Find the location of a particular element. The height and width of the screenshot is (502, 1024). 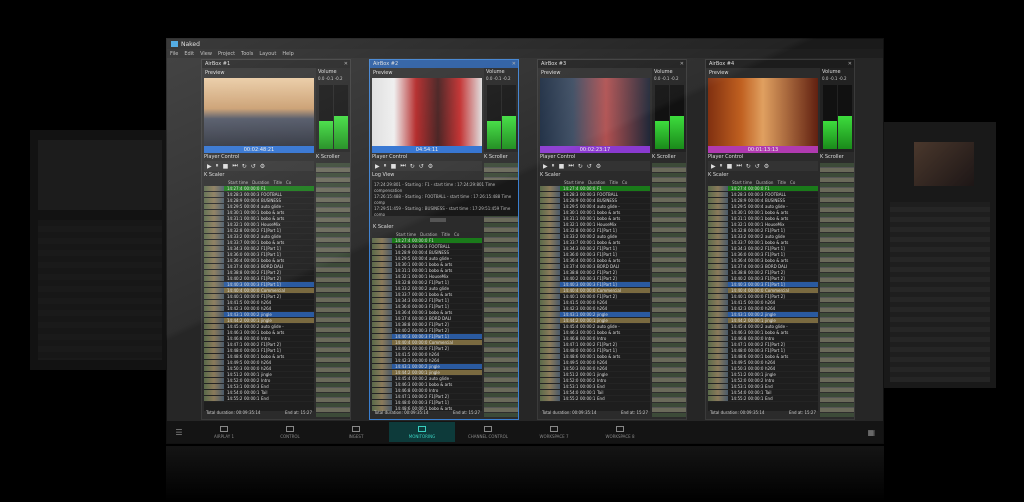

row-title: auto glide - is located at coordinates (272, 326).